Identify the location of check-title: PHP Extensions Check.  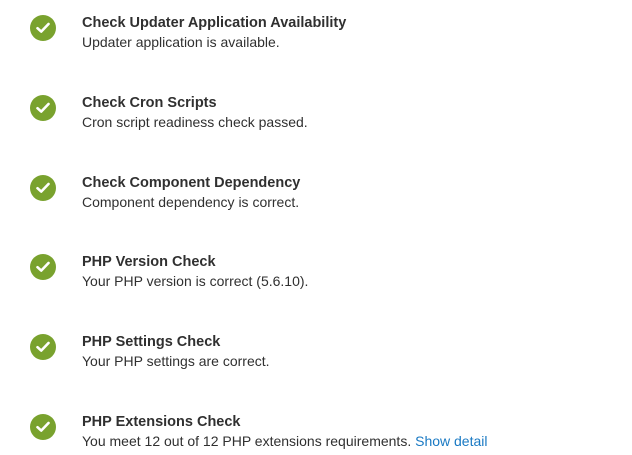
(161, 422).